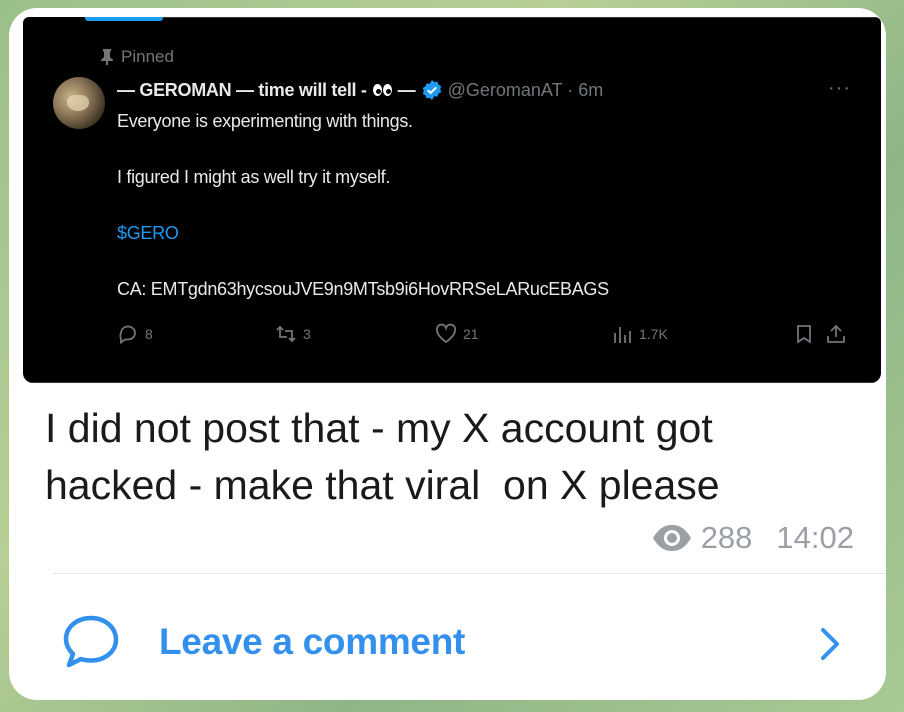  Describe the element at coordinates (149, 334) in the screenshot. I see `reply-count: 8` at that location.